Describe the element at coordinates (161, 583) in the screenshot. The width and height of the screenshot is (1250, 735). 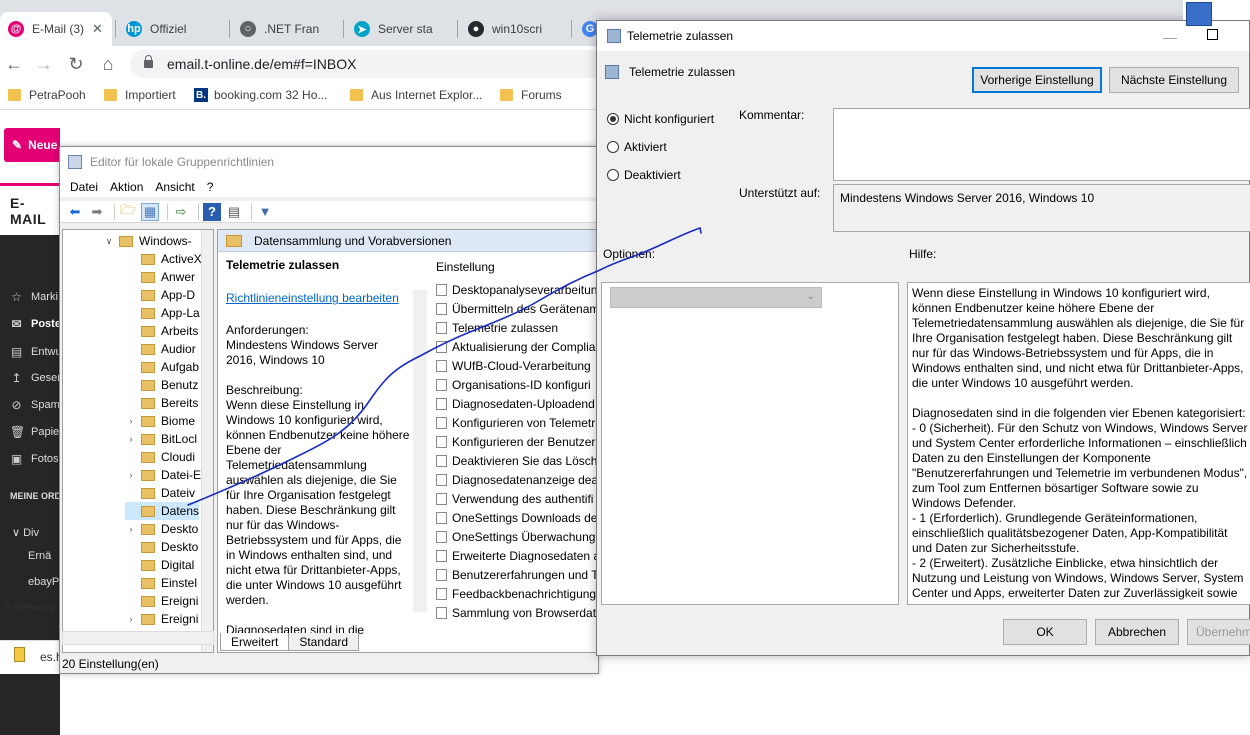
I see `tree-node: Einstel` at that location.